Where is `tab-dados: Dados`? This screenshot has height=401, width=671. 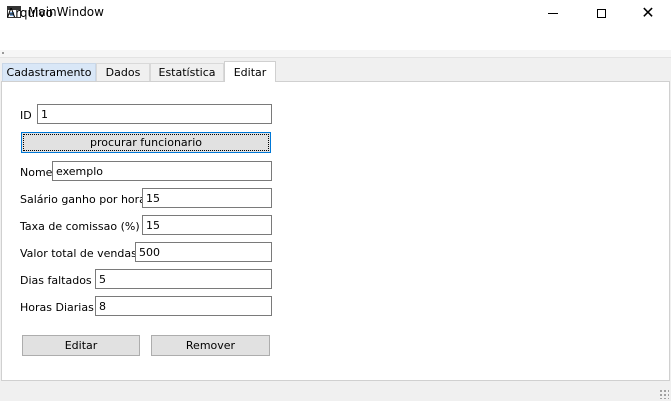 tab-dados: Dados is located at coordinates (123, 72).